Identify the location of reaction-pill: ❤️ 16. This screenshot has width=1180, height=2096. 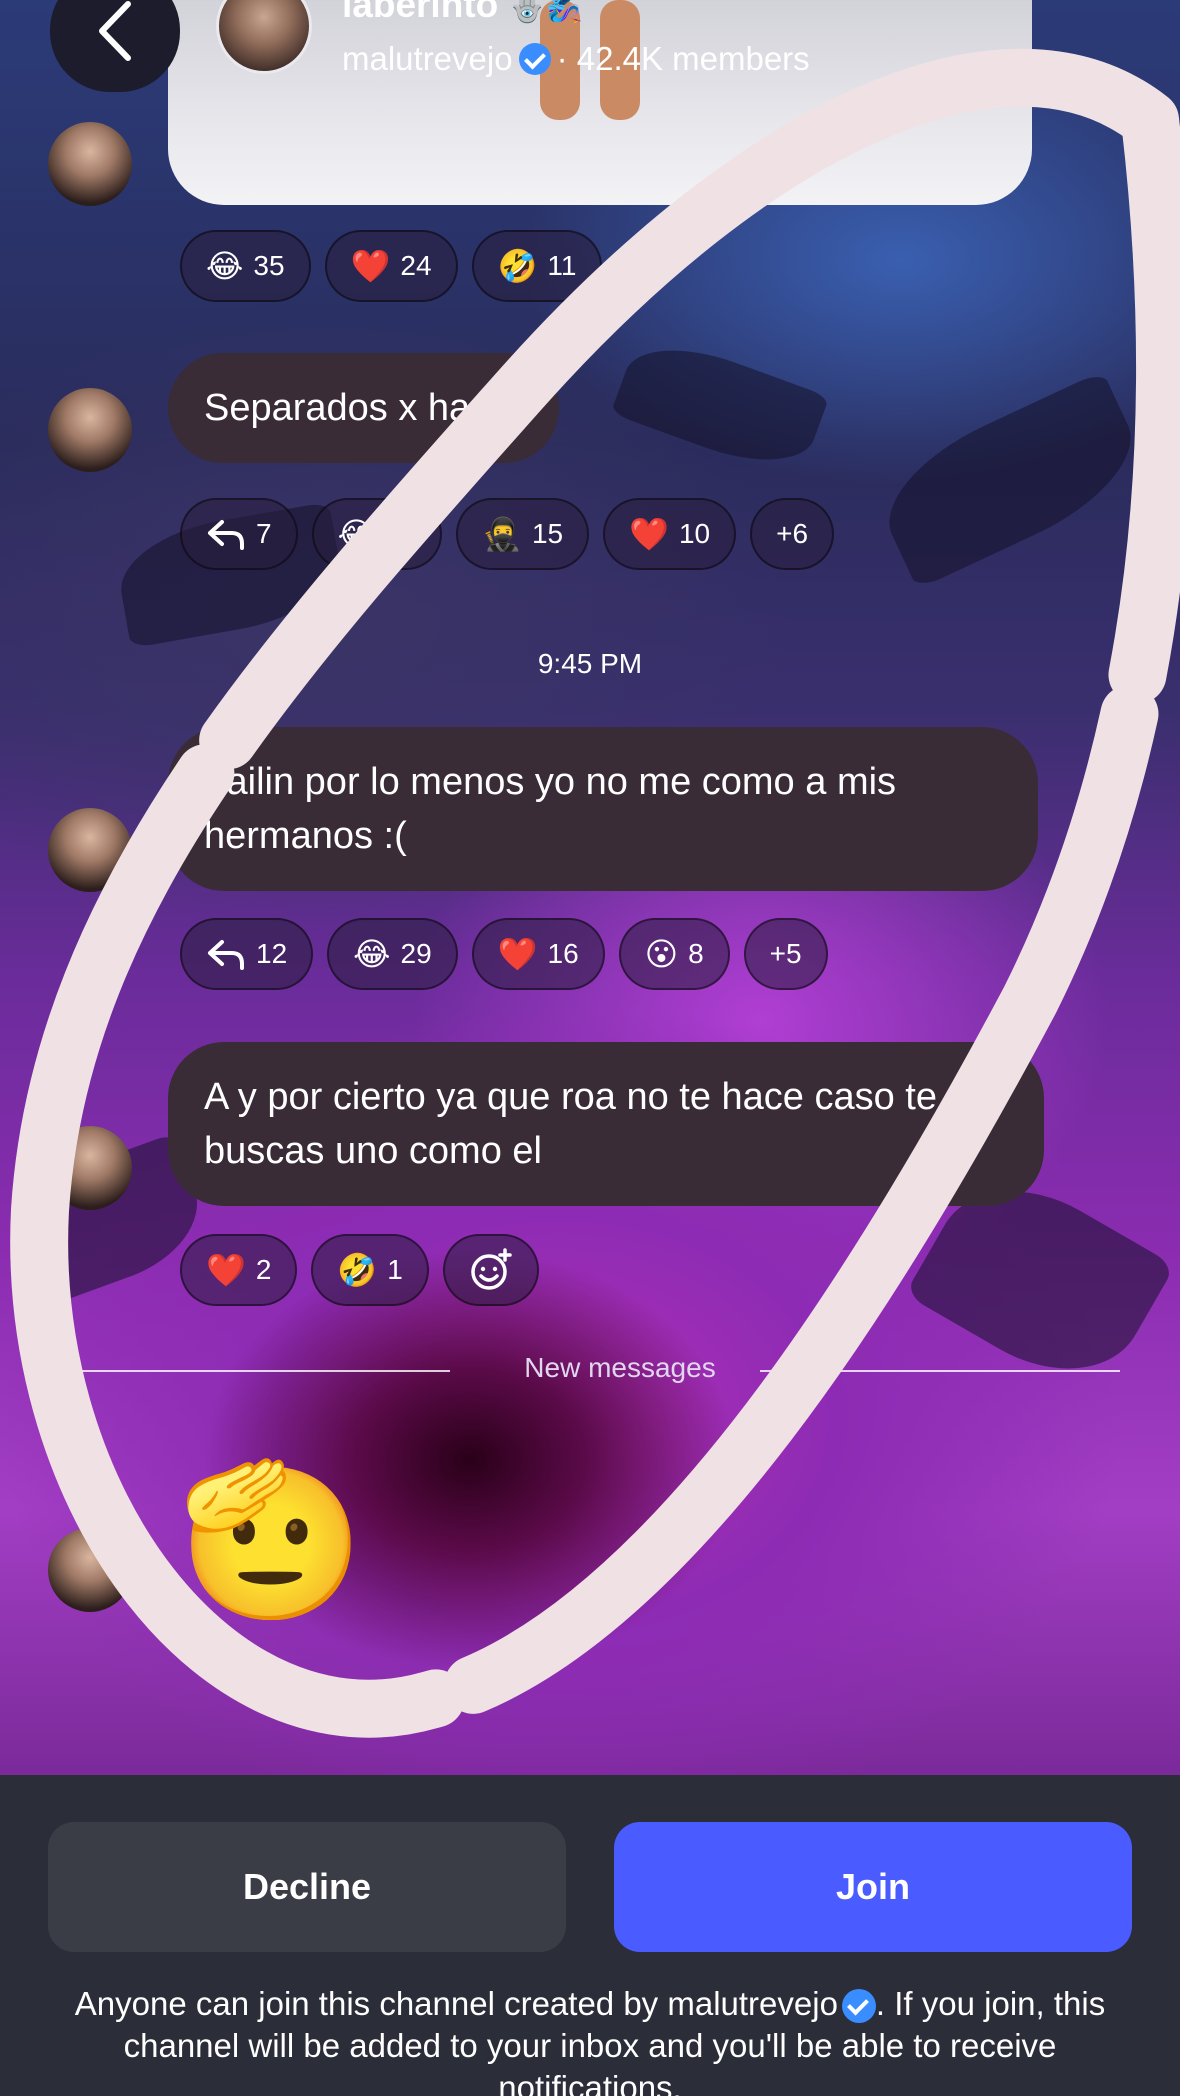
(538, 954).